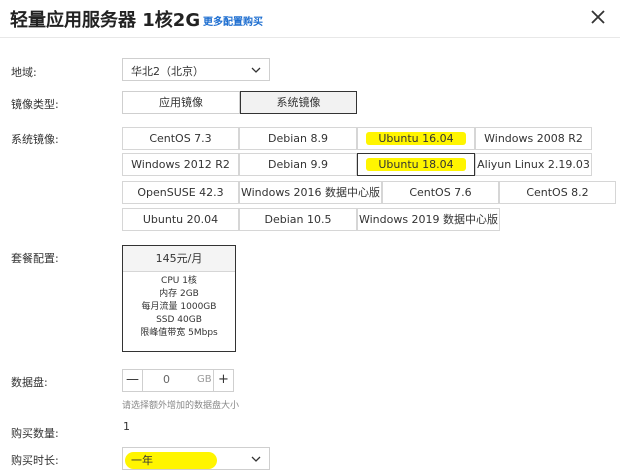 The image size is (620, 476). I want to click on plan-spec-memory: 内存 2GB, so click(179, 294).